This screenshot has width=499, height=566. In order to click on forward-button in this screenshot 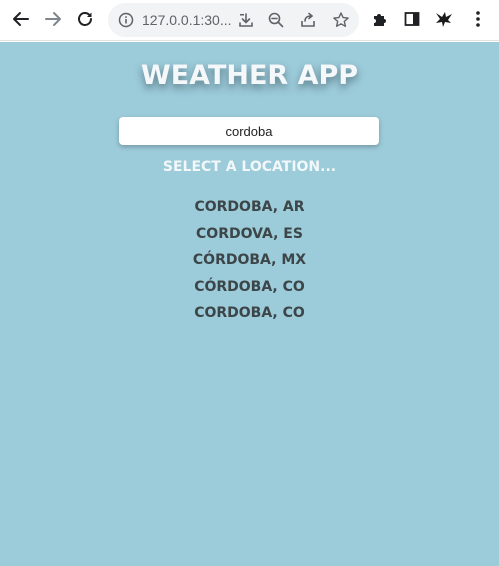, I will do `click(53, 21)`.